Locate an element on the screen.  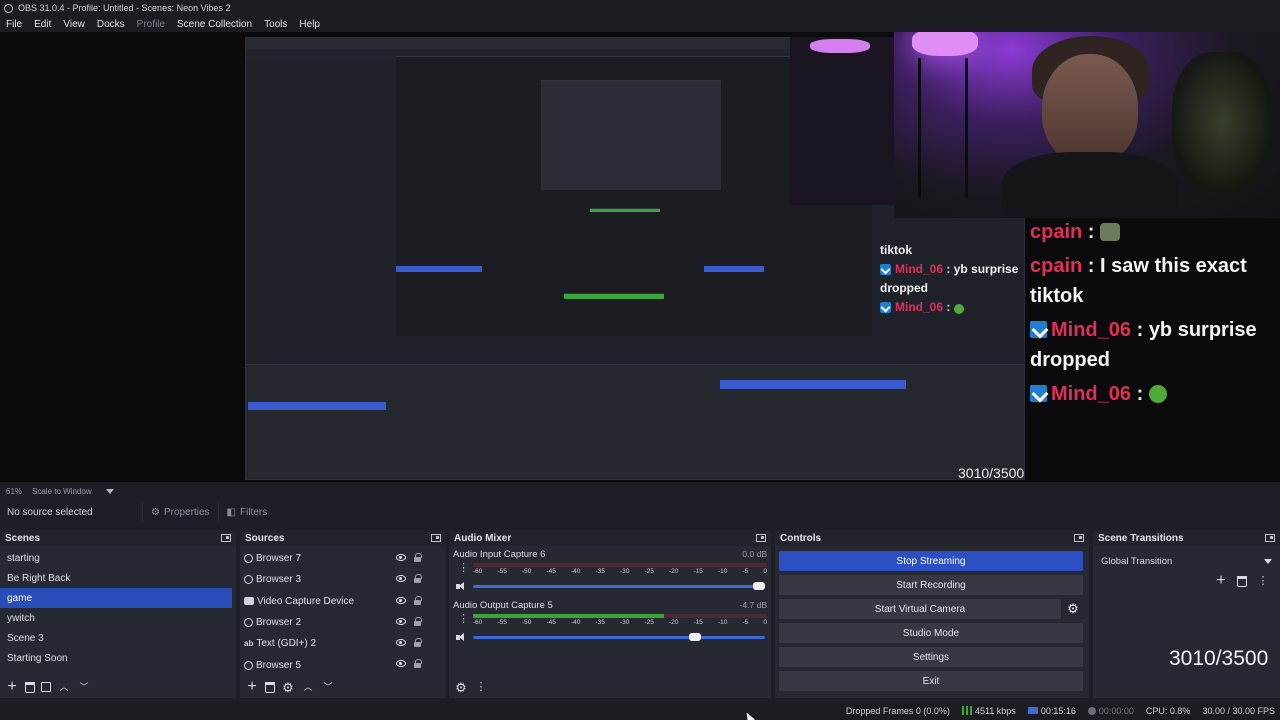
scene-item: Starting Soon is located at coordinates (118, 658).